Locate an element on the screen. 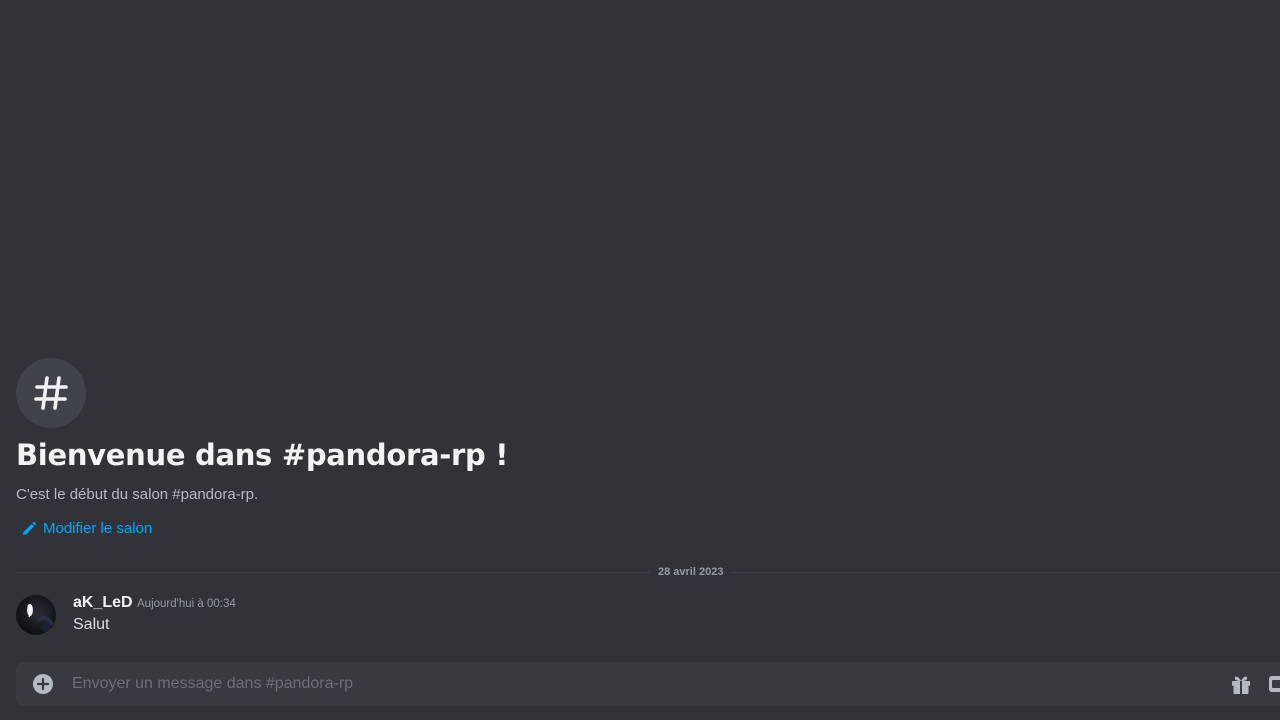 The width and height of the screenshot is (1280, 720). welcome-title: Bienvenue dans #pandora-rp ! is located at coordinates (262, 455).